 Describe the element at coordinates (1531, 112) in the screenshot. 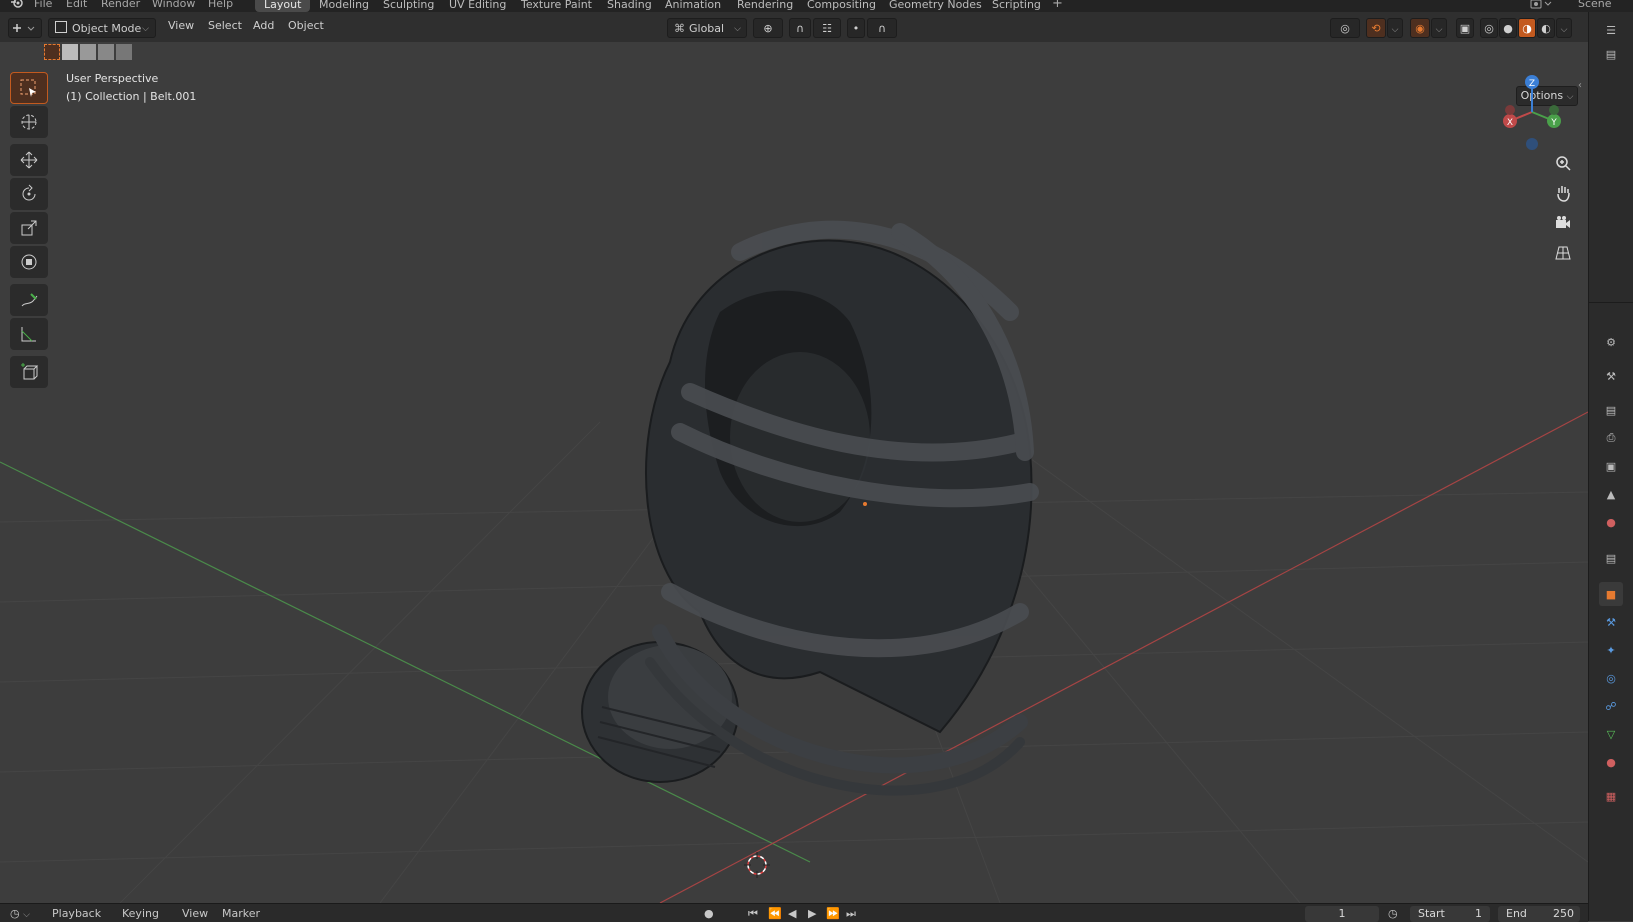

I see `navigation-gizmo: X Y Z` at that location.